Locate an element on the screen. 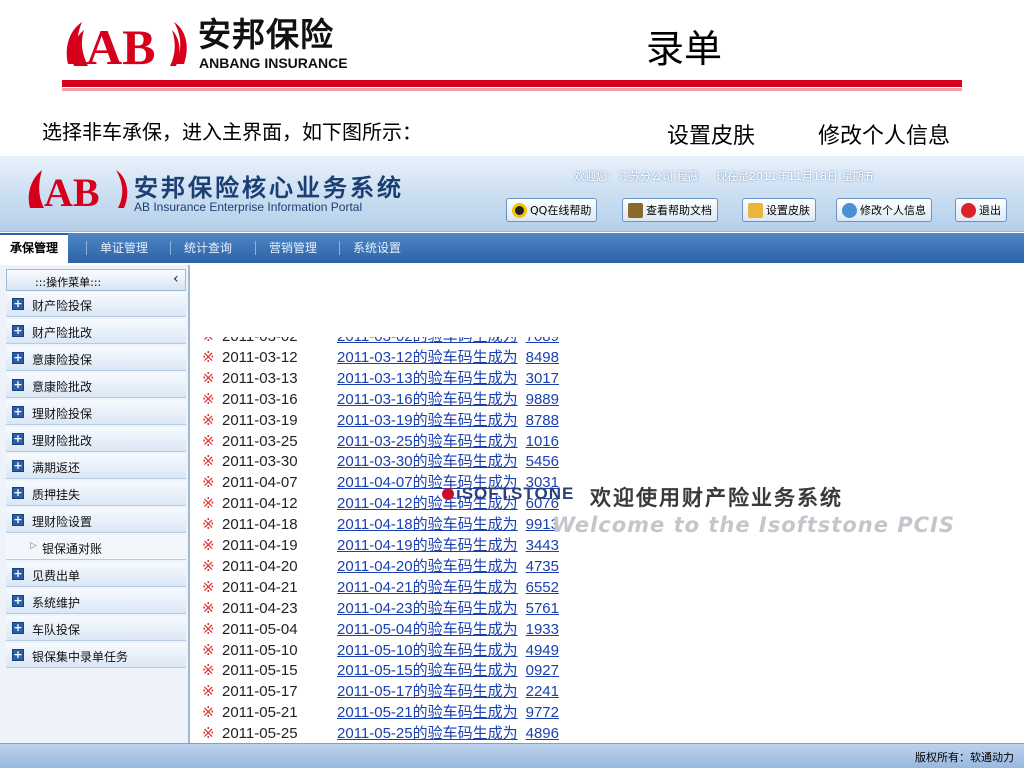 The width and height of the screenshot is (1024, 768). notice-link-text: 2011-03-13的验车码生成为 is located at coordinates (427, 378).